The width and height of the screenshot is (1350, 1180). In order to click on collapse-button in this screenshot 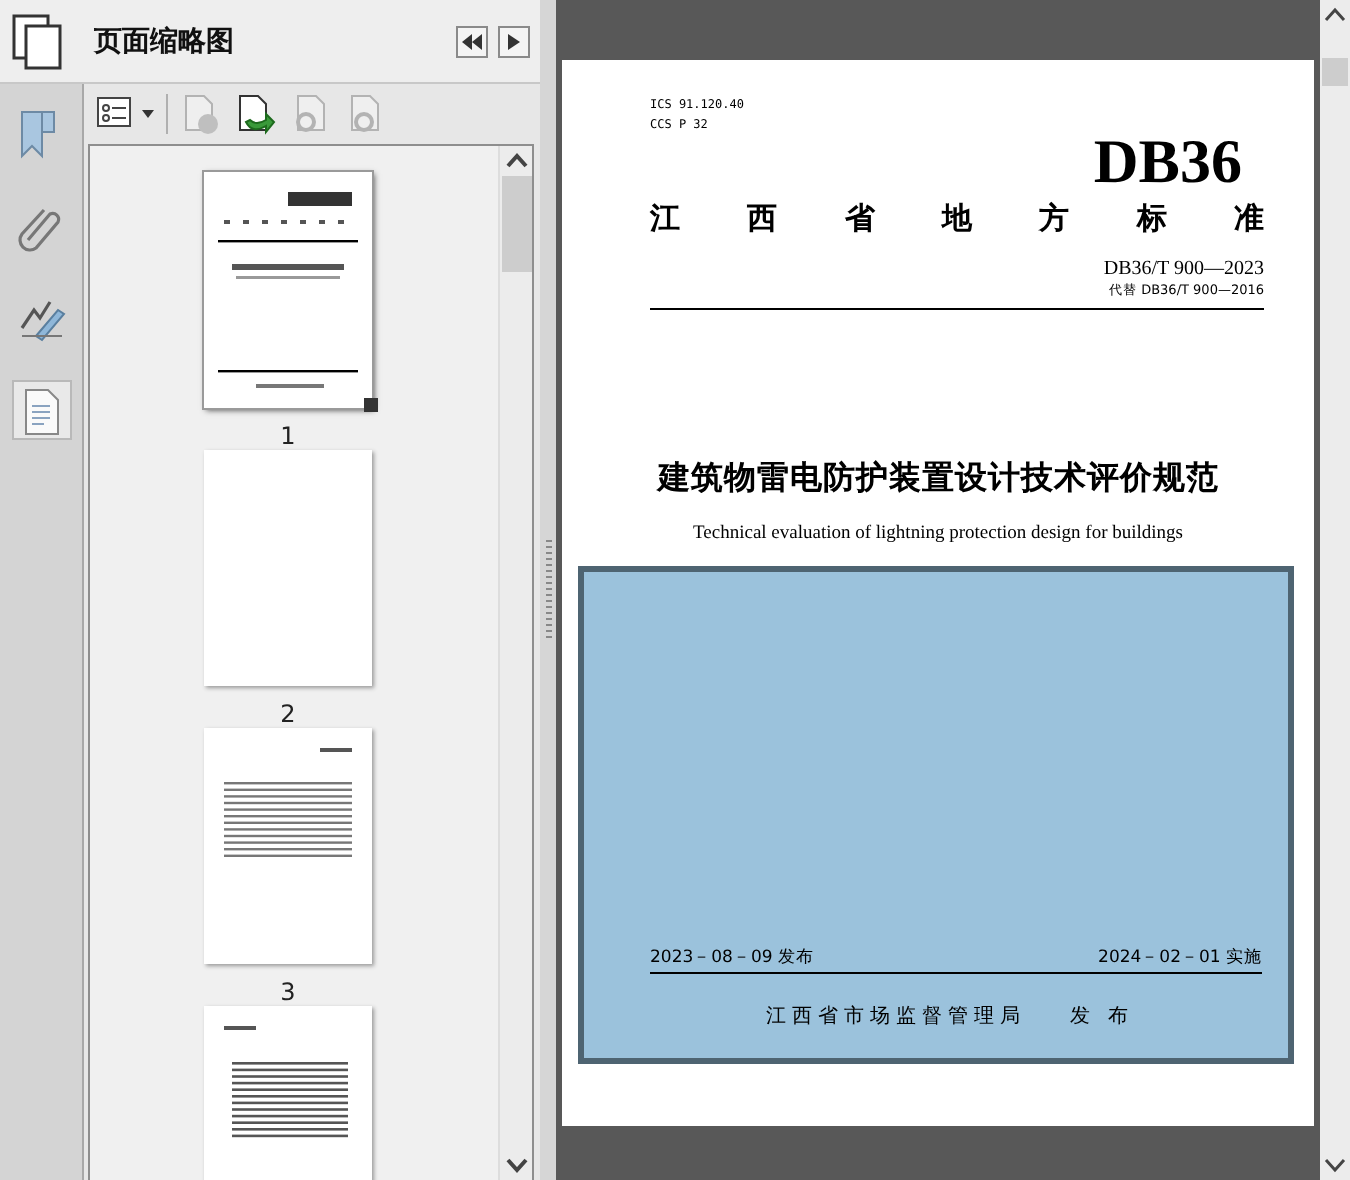, I will do `click(472, 41)`.